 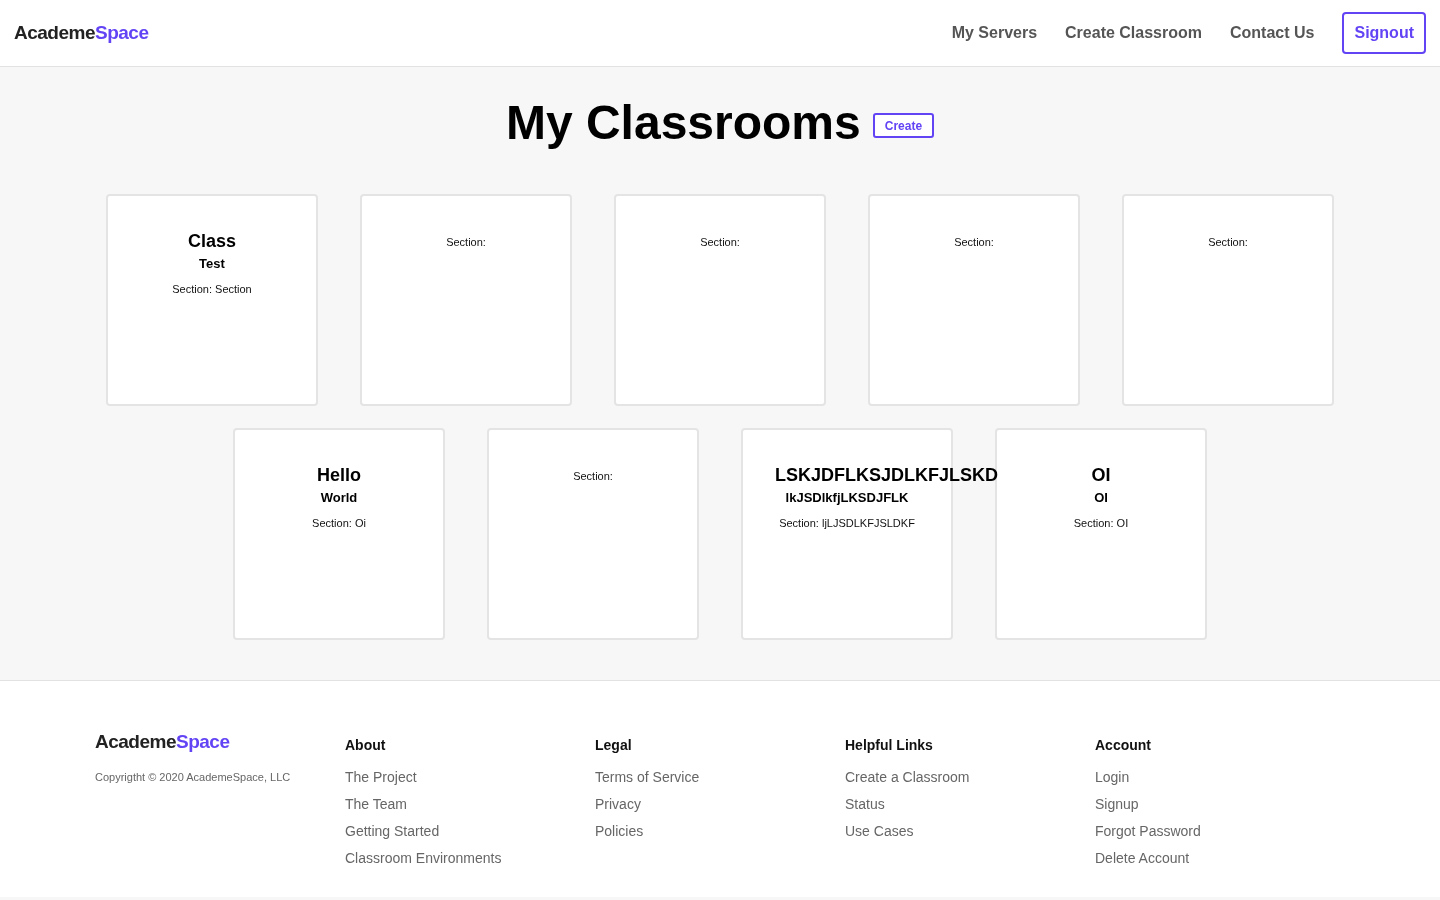 I want to click on nav-link: My Servers, so click(x=994, y=33).